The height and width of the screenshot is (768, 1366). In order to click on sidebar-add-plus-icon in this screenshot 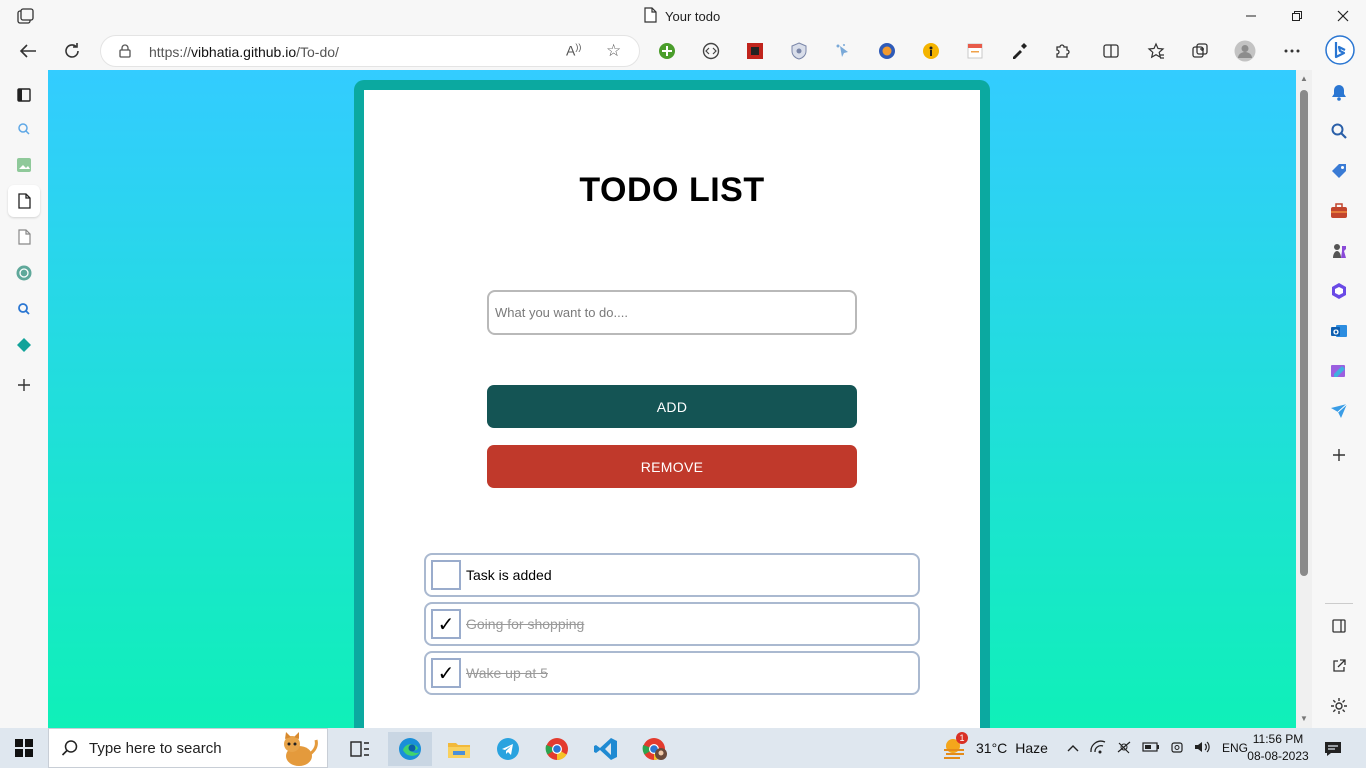, I will do `click(1339, 455)`.